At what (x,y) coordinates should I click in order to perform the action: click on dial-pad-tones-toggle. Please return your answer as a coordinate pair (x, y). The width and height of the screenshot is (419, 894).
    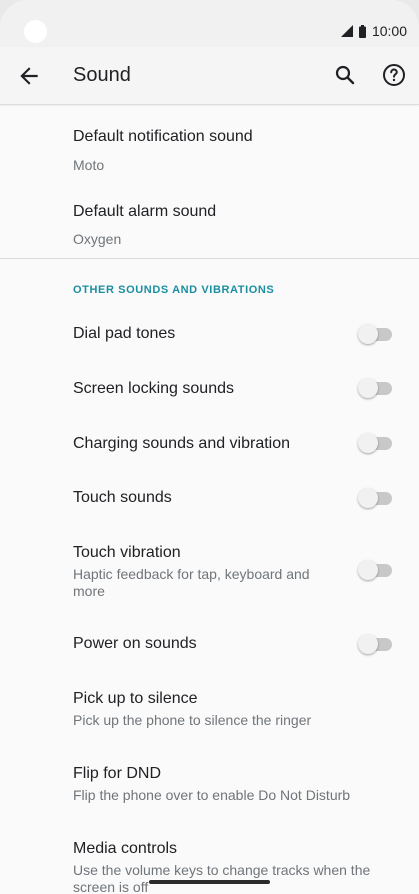
    Looking at the image, I should click on (375, 334).